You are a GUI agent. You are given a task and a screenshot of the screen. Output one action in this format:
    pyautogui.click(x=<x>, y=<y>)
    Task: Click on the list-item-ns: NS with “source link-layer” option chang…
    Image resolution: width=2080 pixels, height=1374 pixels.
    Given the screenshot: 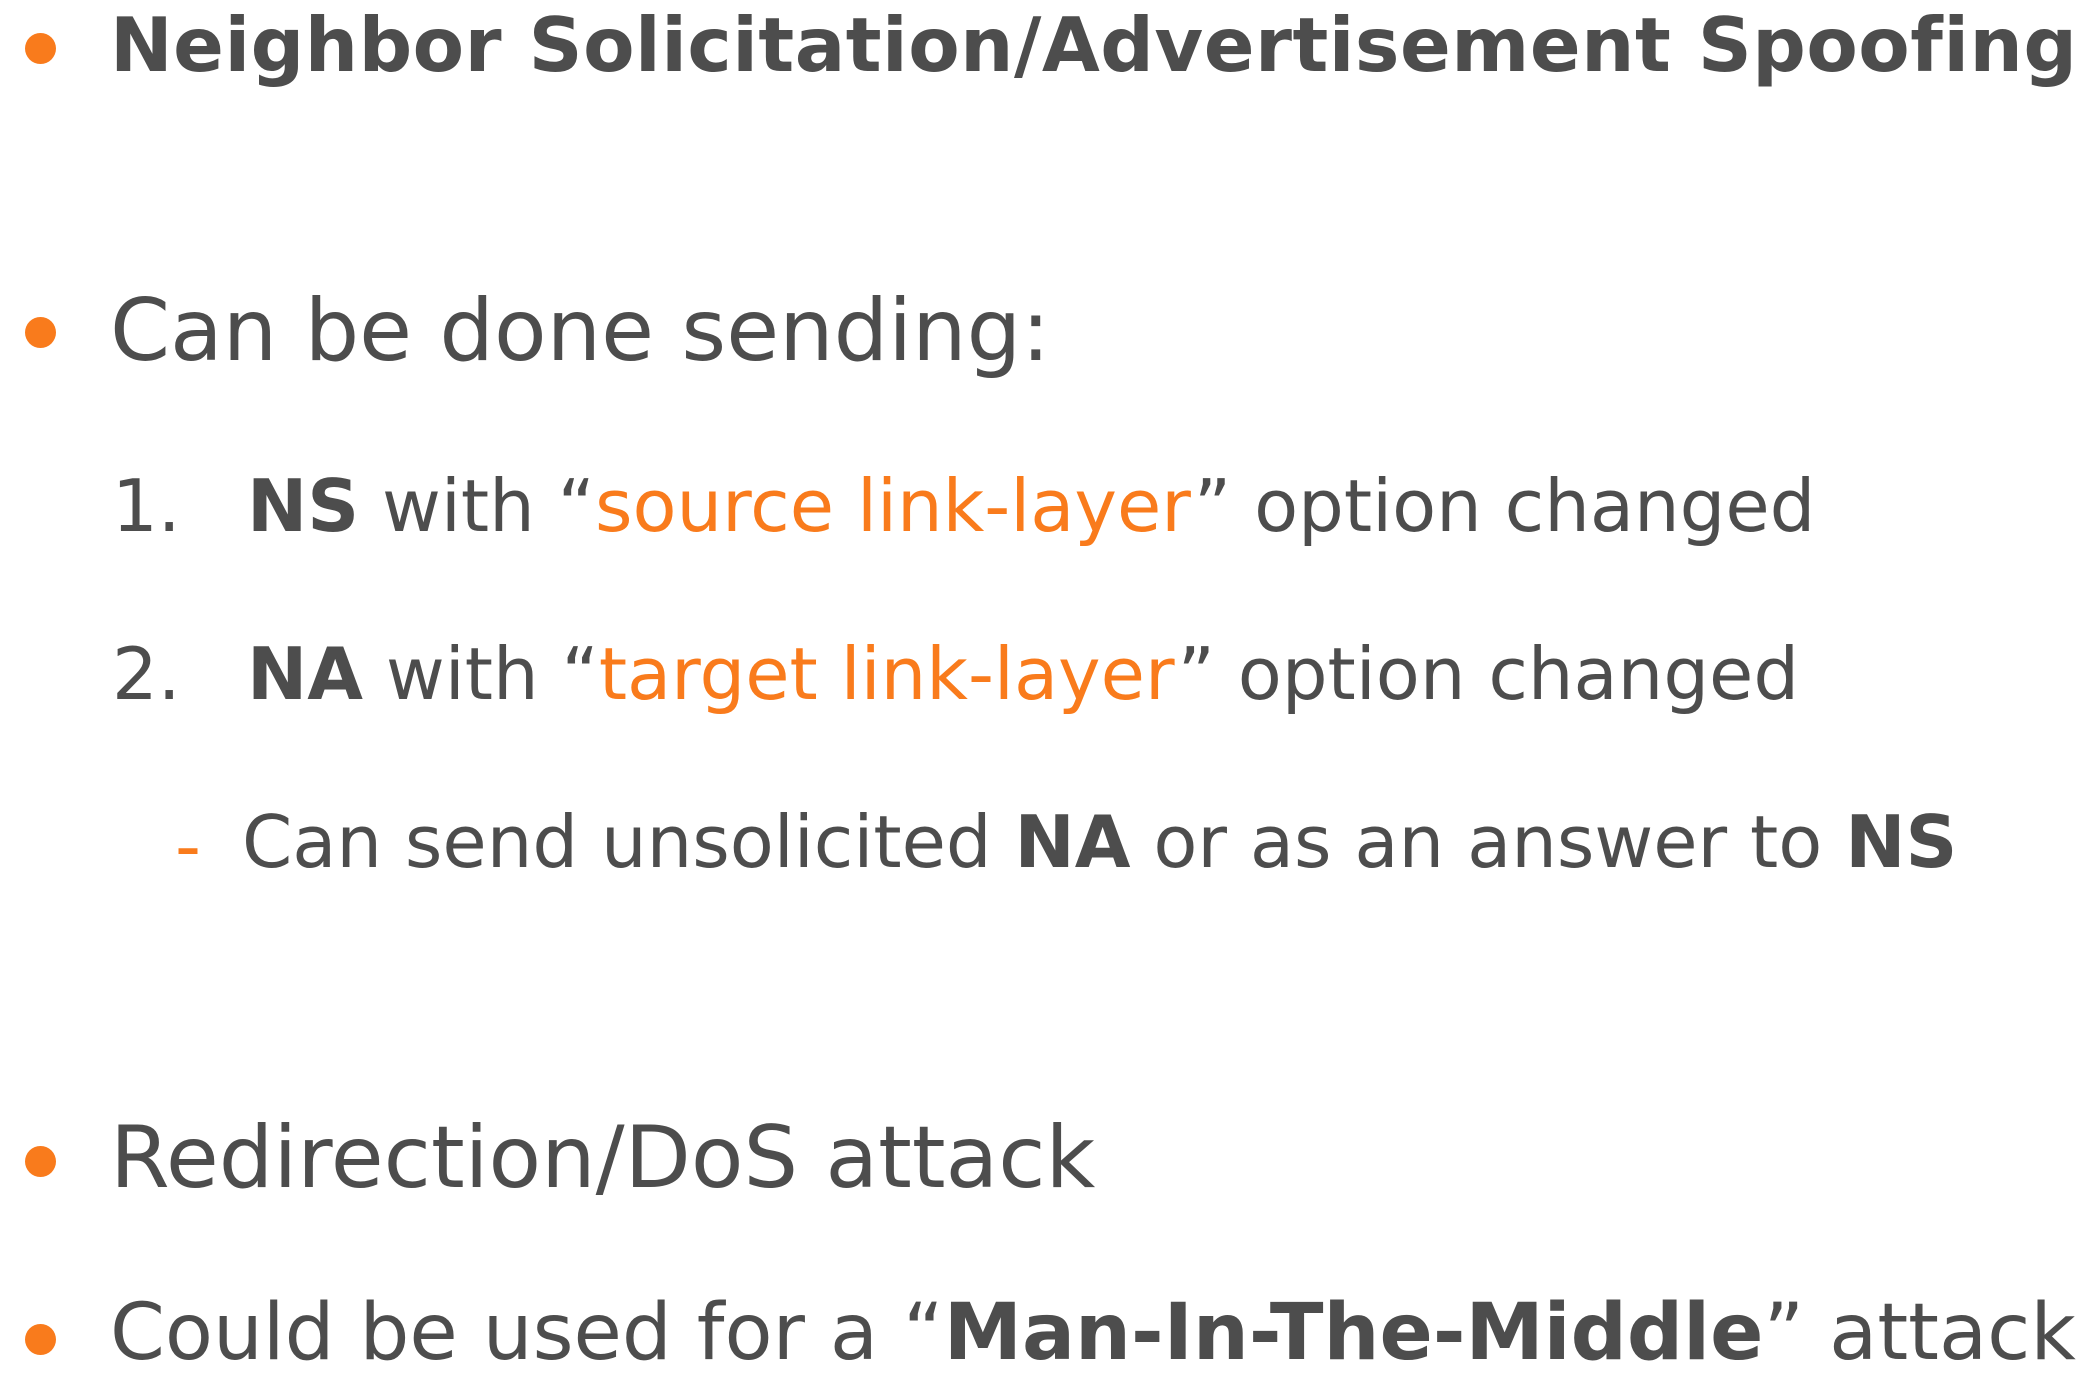 What is the action you would take?
    pyautogui.click(x=1031, y=506)
    